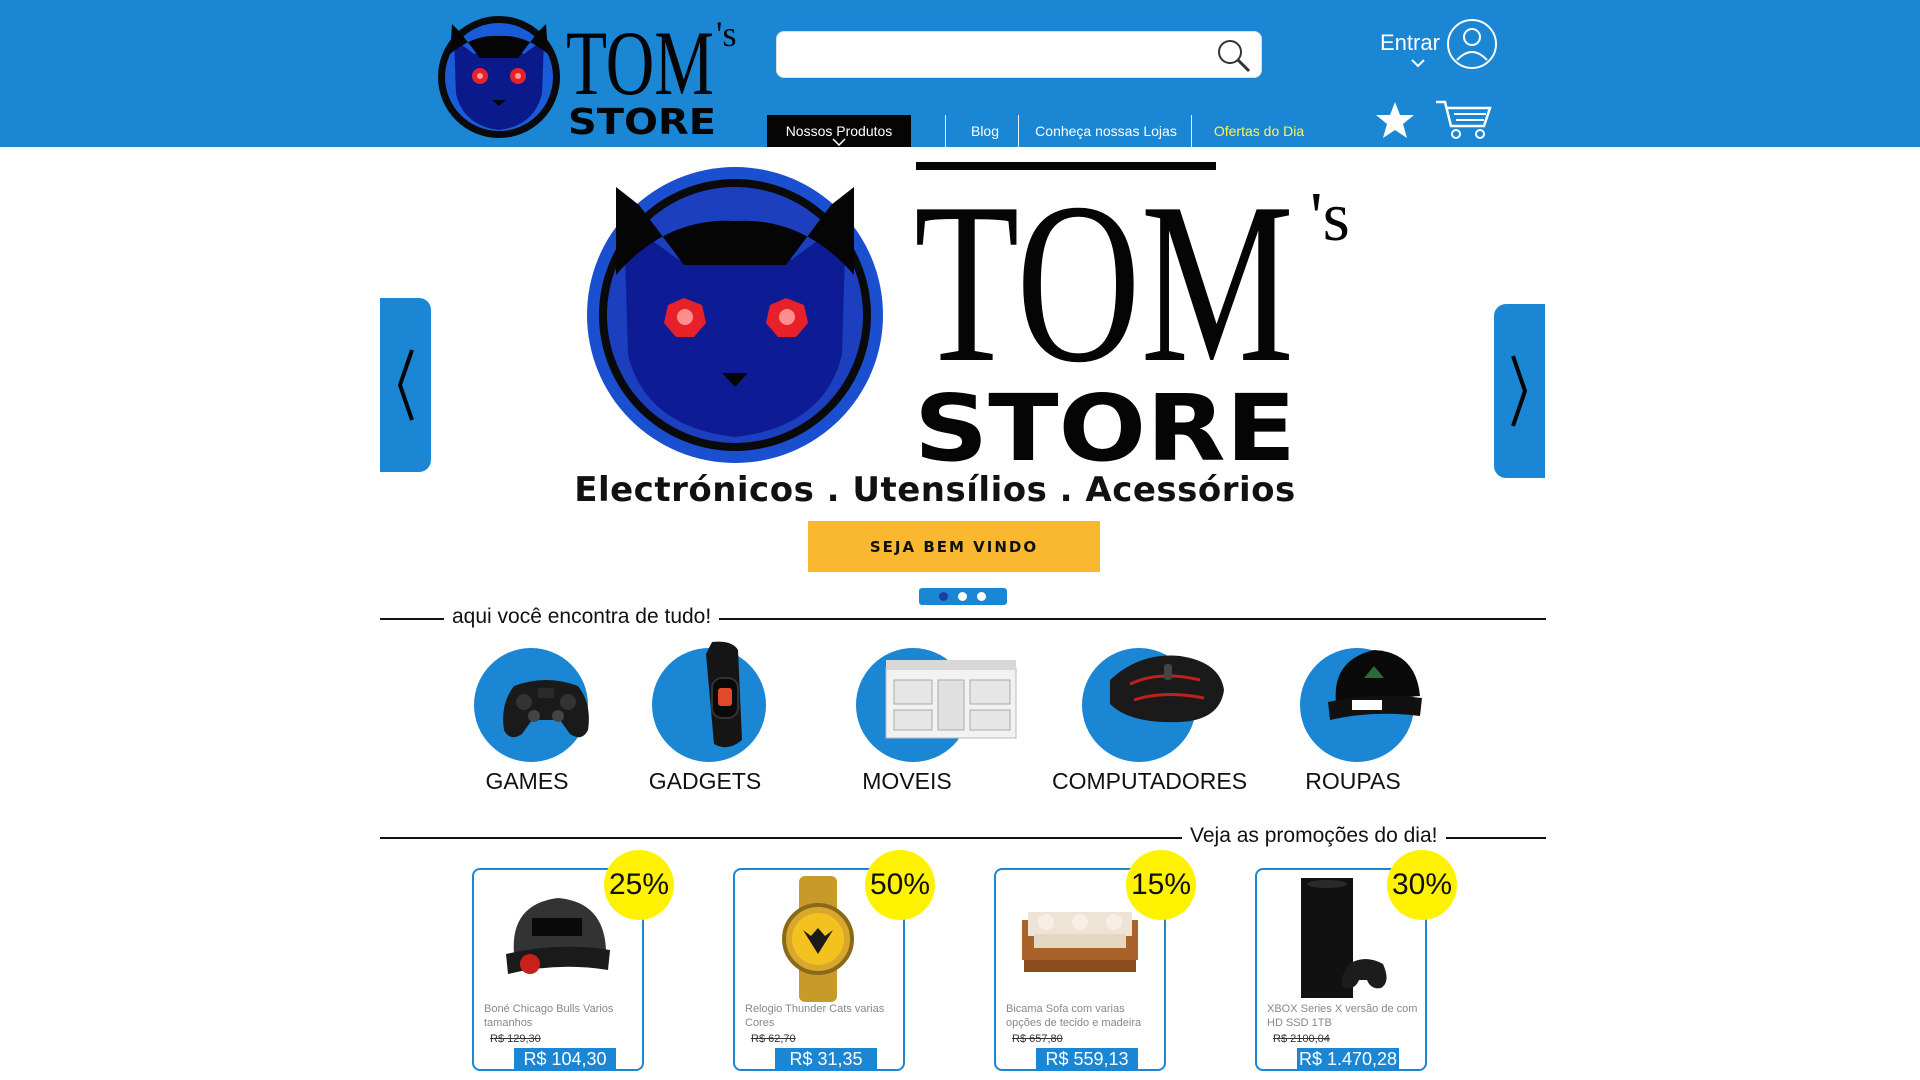 The height and width of the screenshot is (1080, 1920). Describe the element at coordinates (1161, 885) in the screenshot. I see `discount-badge: 15%` at that location.